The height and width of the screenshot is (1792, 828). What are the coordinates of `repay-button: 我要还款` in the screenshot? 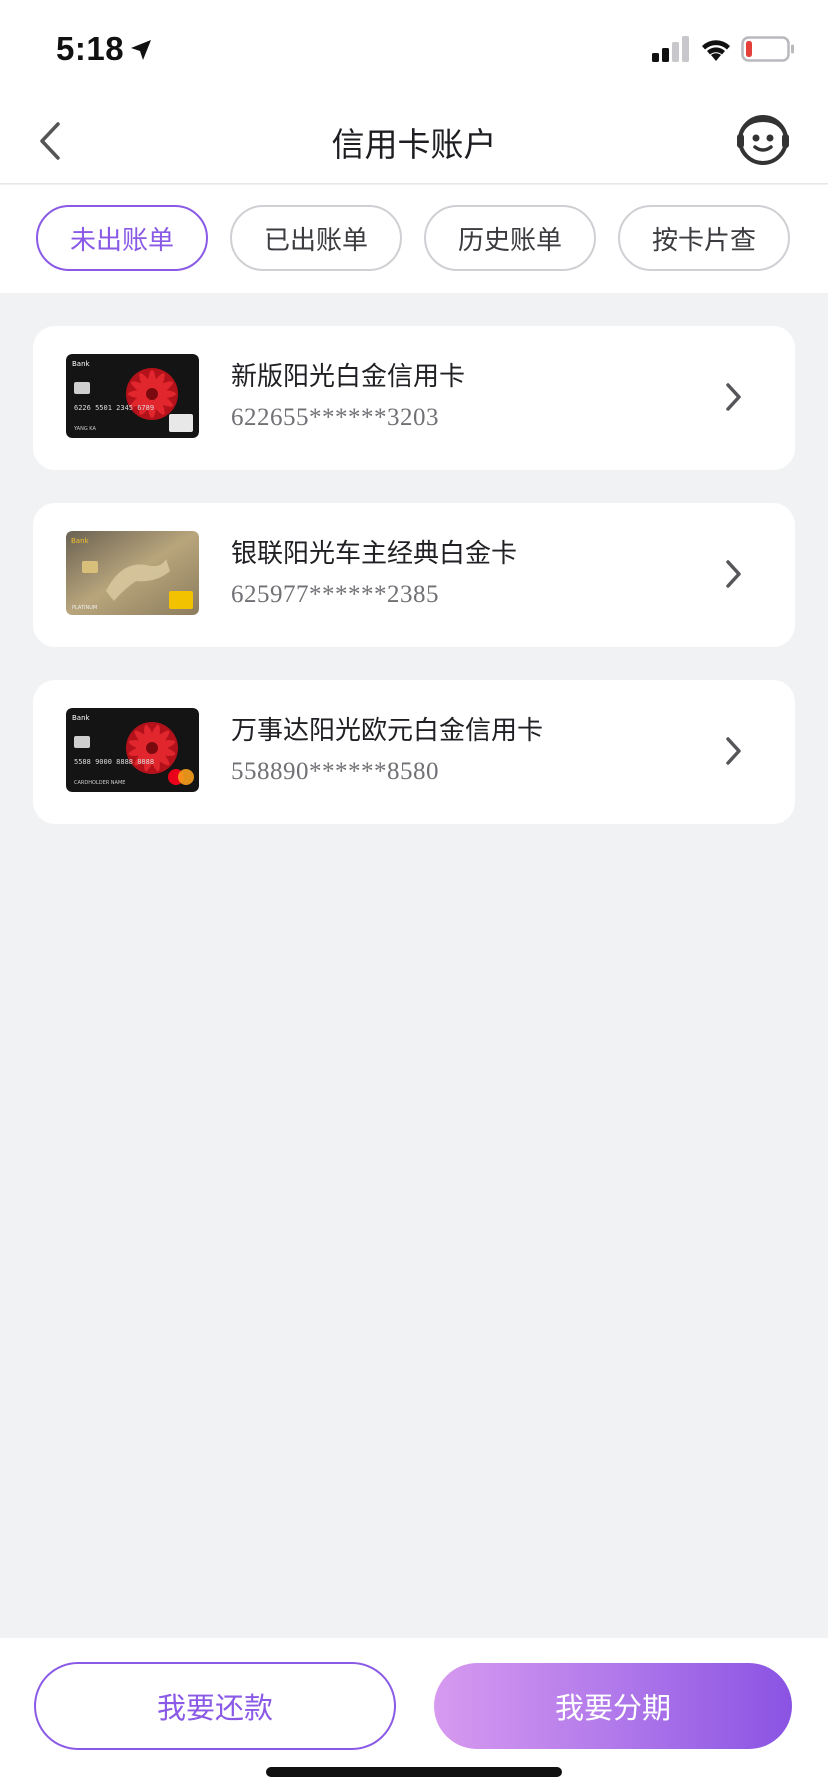 It's located at (215, 1706).